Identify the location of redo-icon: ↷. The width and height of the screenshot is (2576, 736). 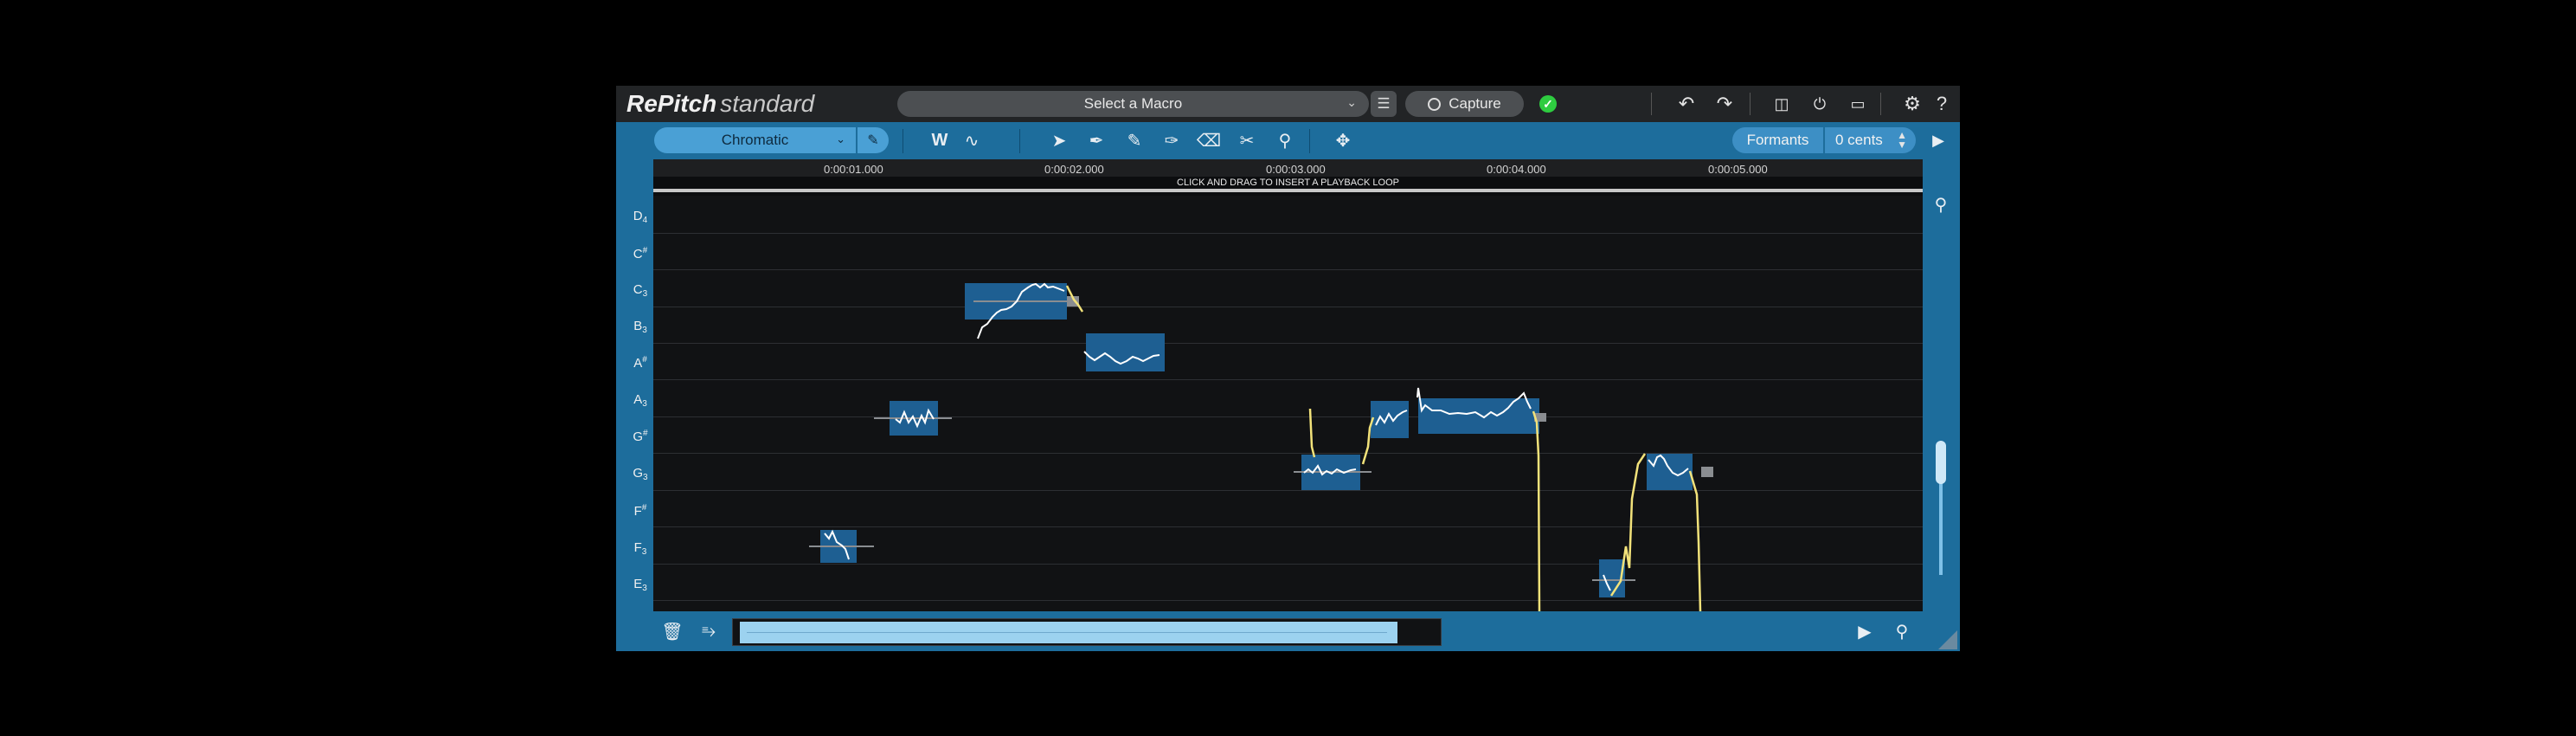
(1725, 104).